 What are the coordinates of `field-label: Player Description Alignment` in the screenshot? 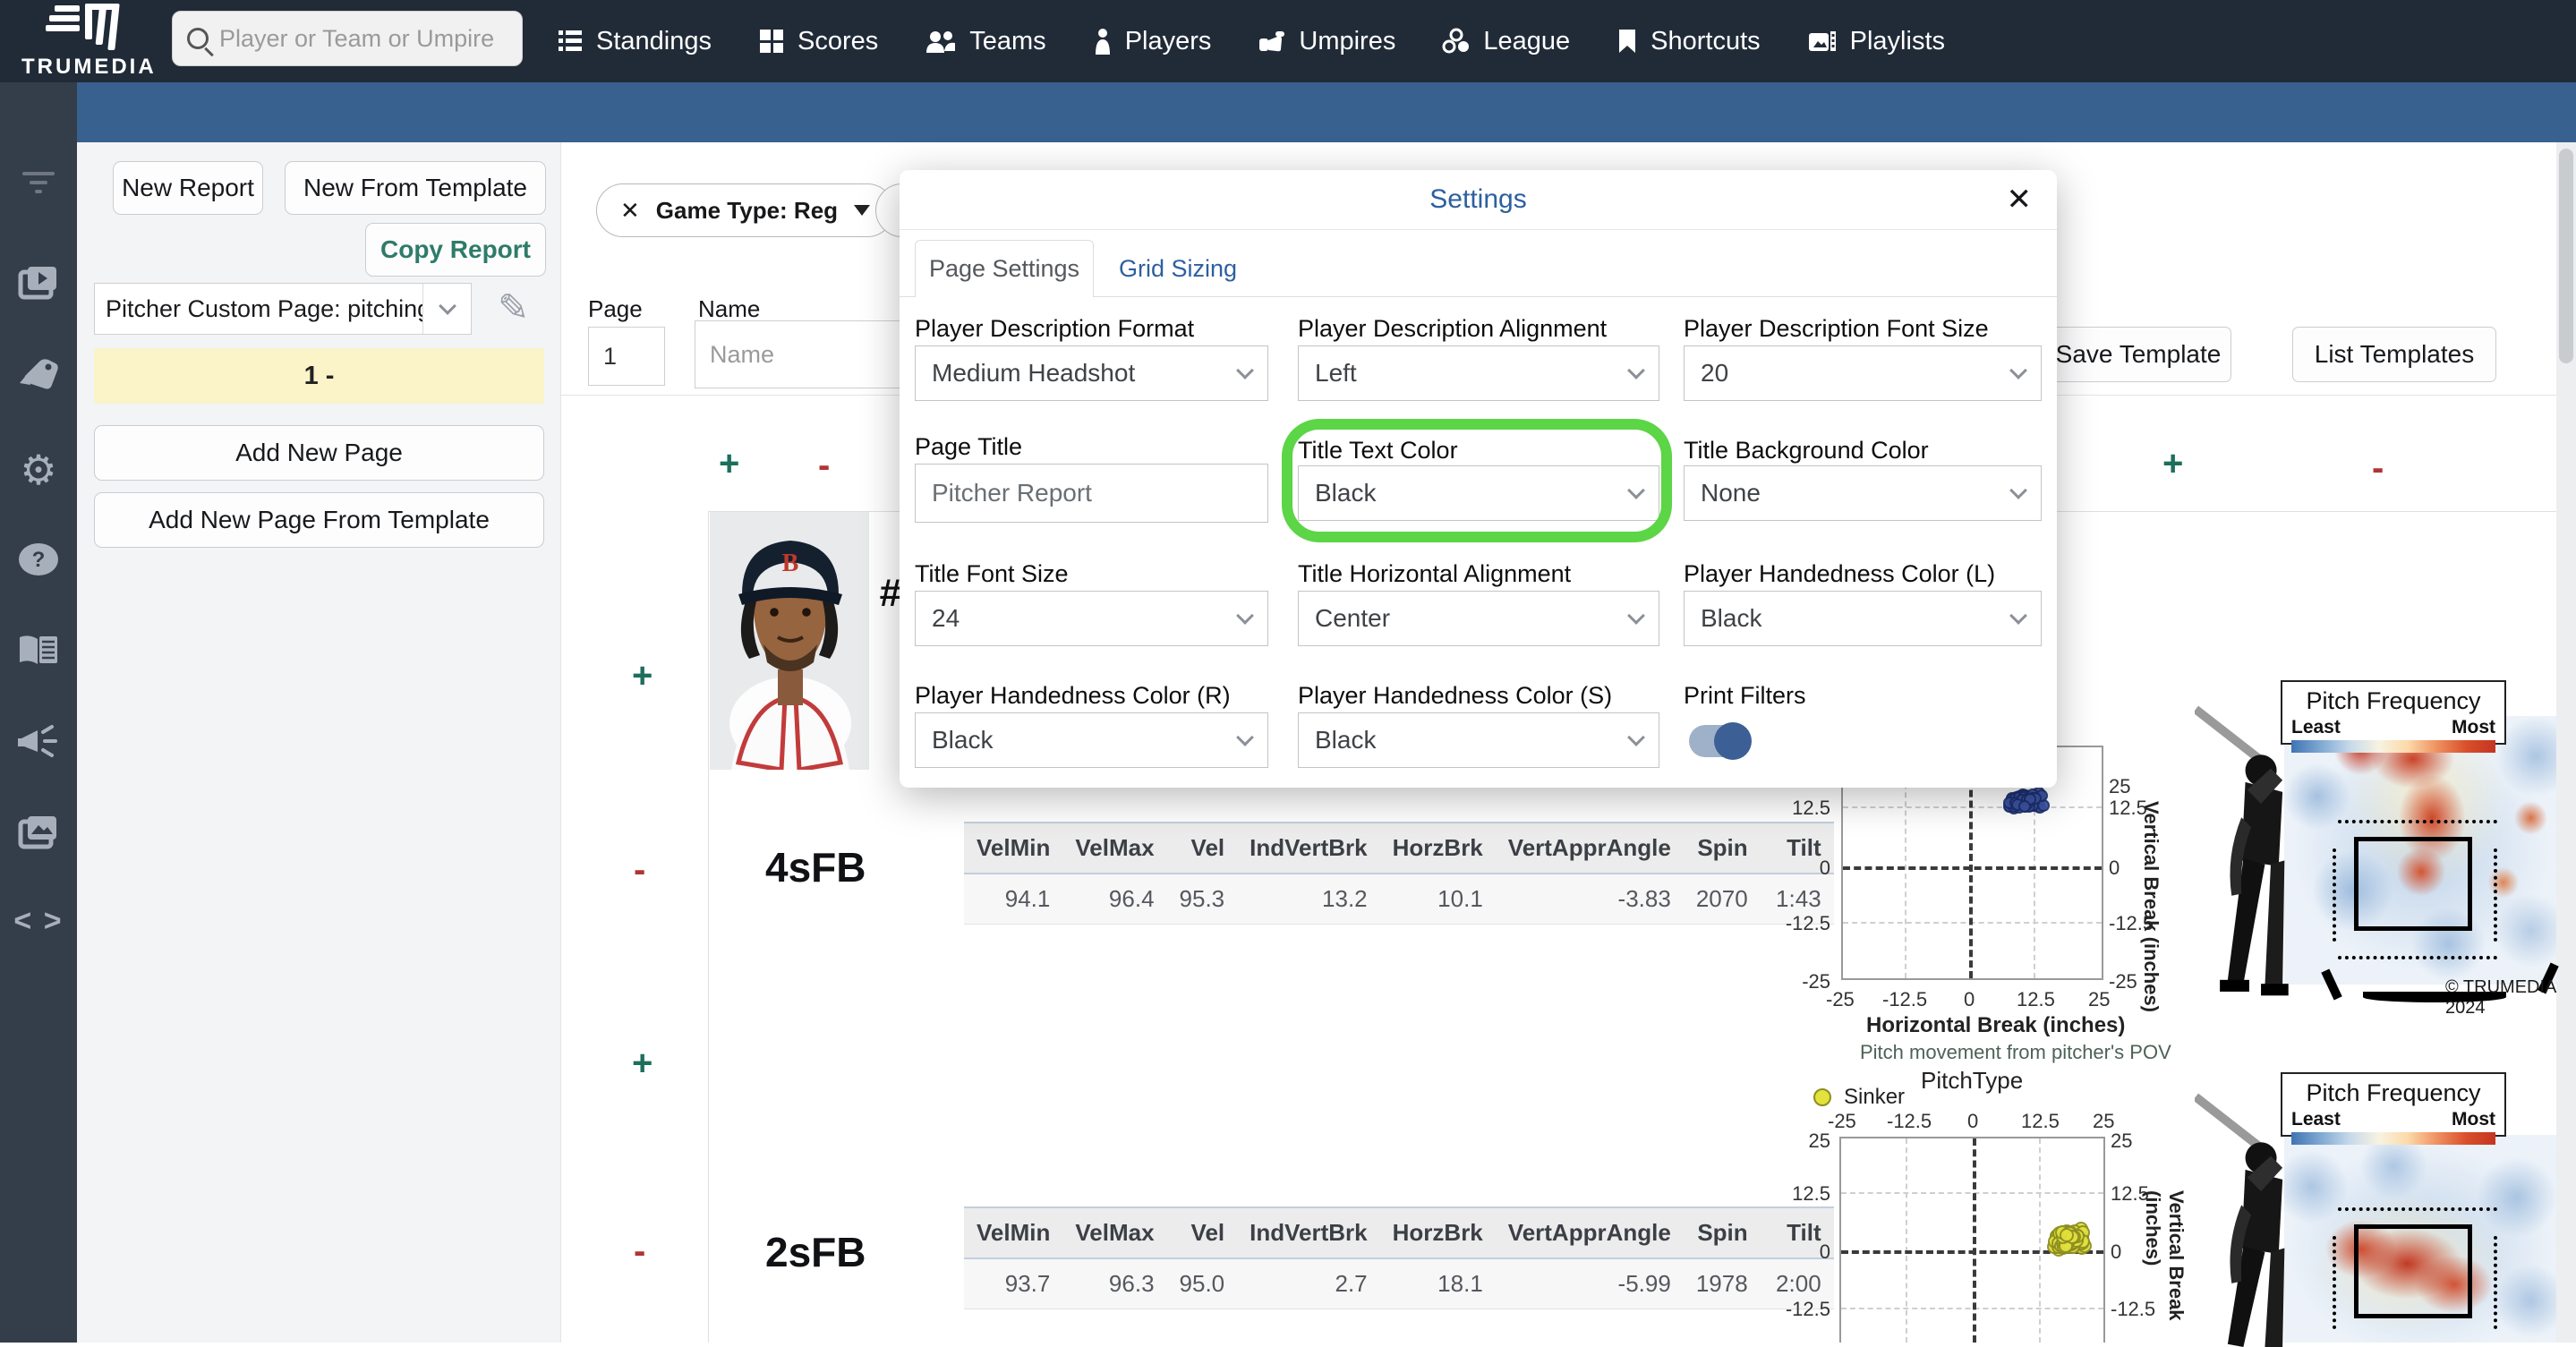 It's located at (1452, 329).